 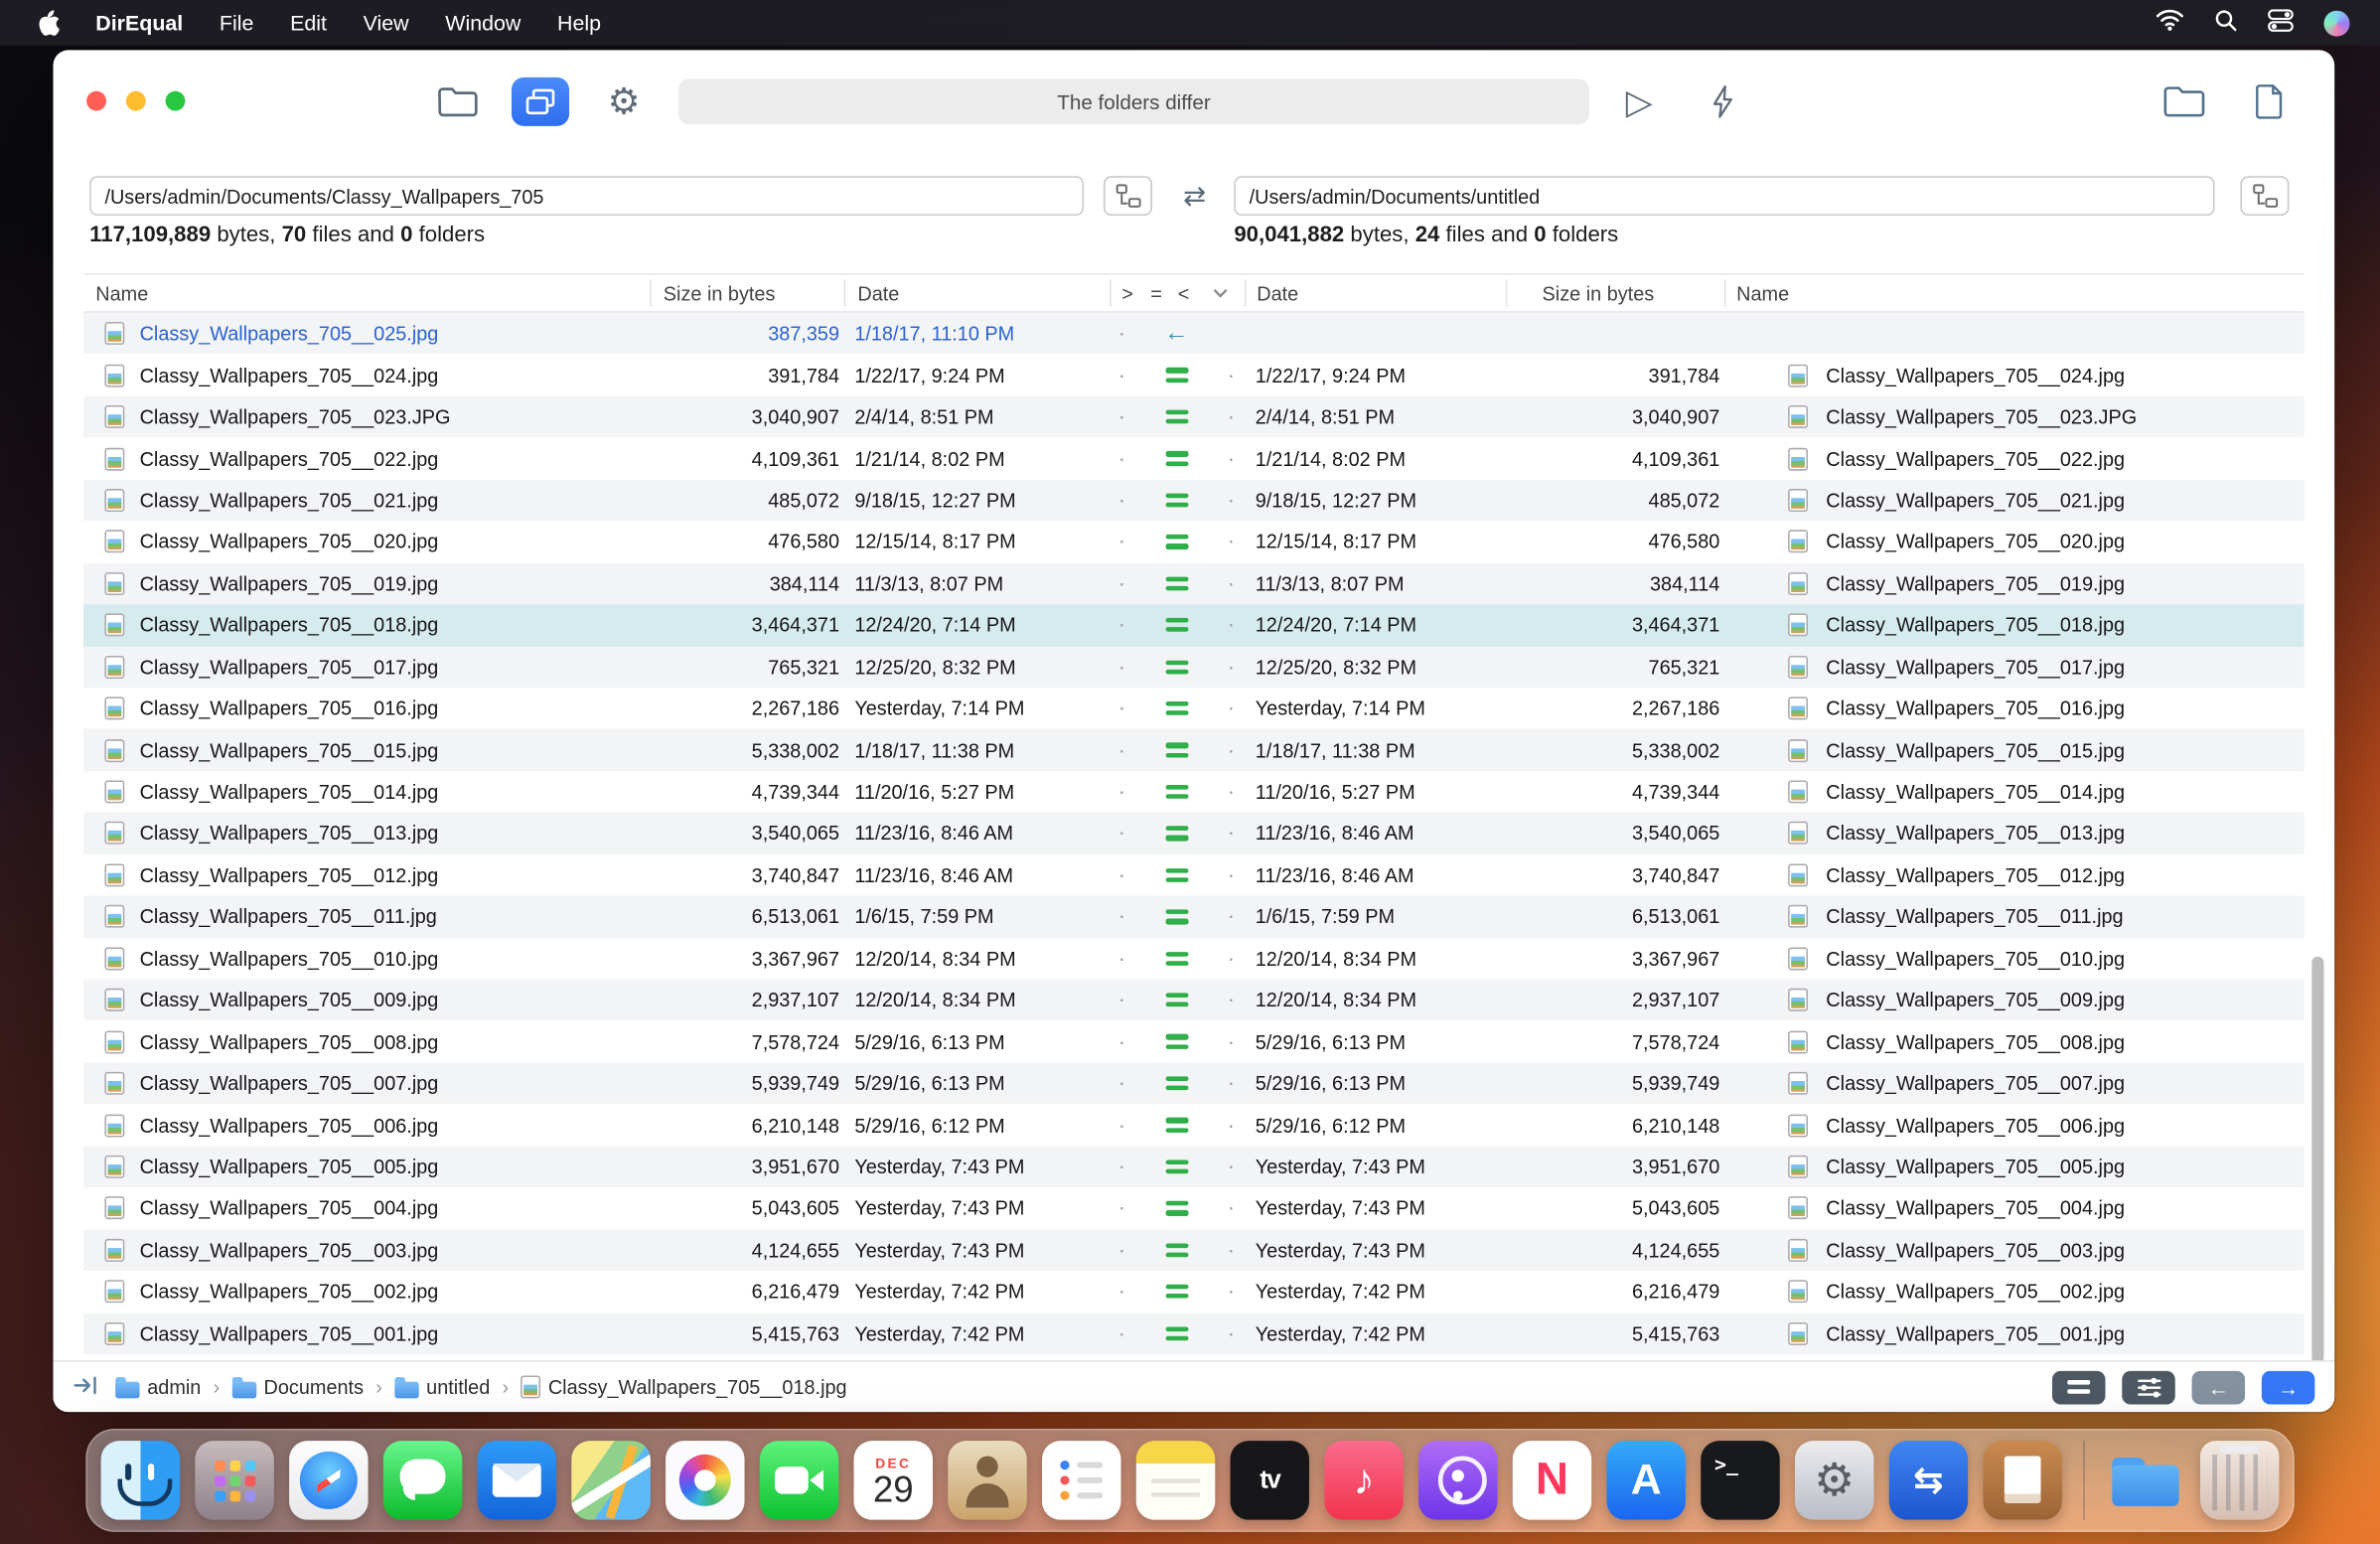 I want to click on menu-app-name: DirEqual, so click(x=139, y=23).